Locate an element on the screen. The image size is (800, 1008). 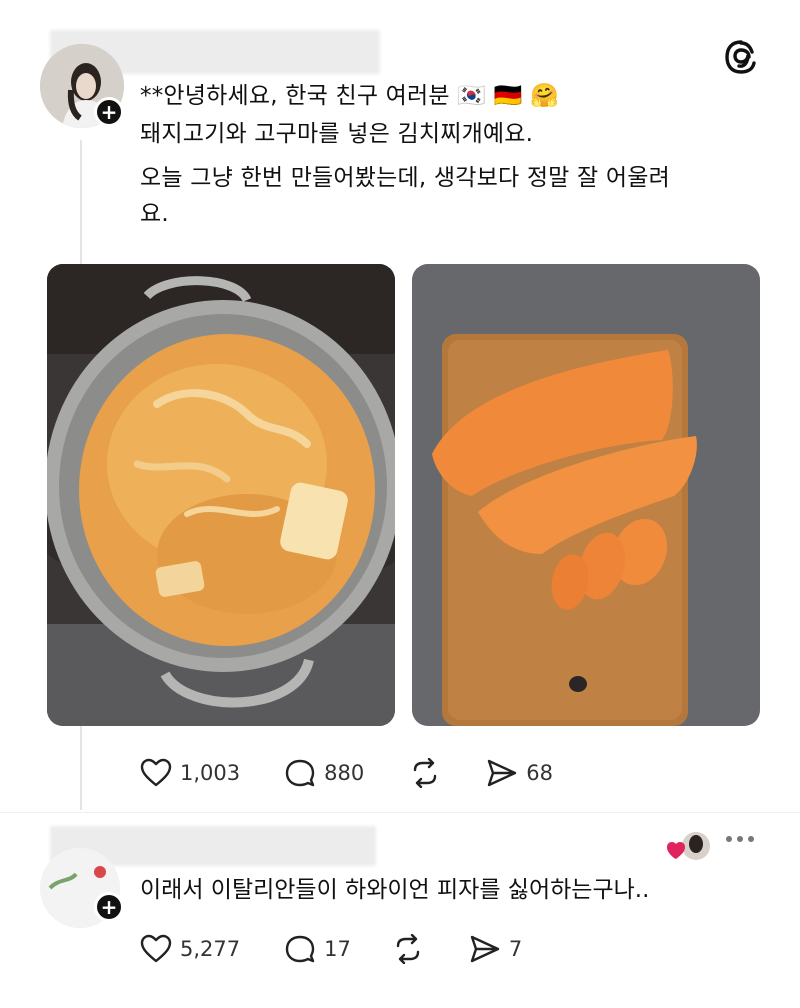
post-line: 오늘 그냥 한번 만들어봤는데, 생각보다 정말 잘 어울려 is located at coordinates (405, 178).